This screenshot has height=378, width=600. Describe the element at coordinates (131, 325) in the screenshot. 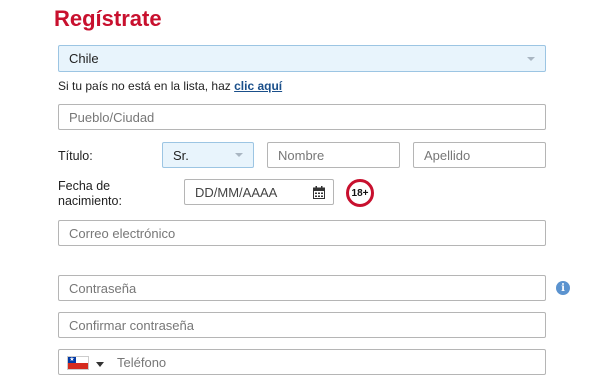

I see `confirm-password-placeholder: Confirmar contraseña` at that location.